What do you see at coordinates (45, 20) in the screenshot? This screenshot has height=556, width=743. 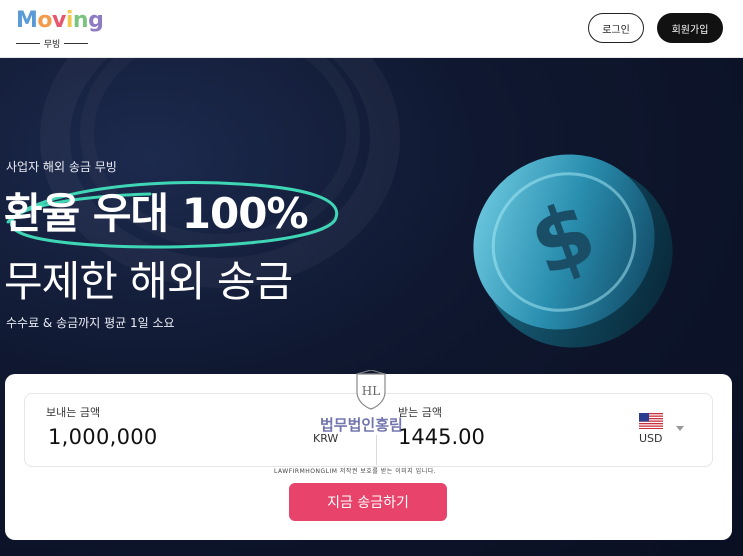 I see `logo-letter: o` at bounding box center [45, 20].